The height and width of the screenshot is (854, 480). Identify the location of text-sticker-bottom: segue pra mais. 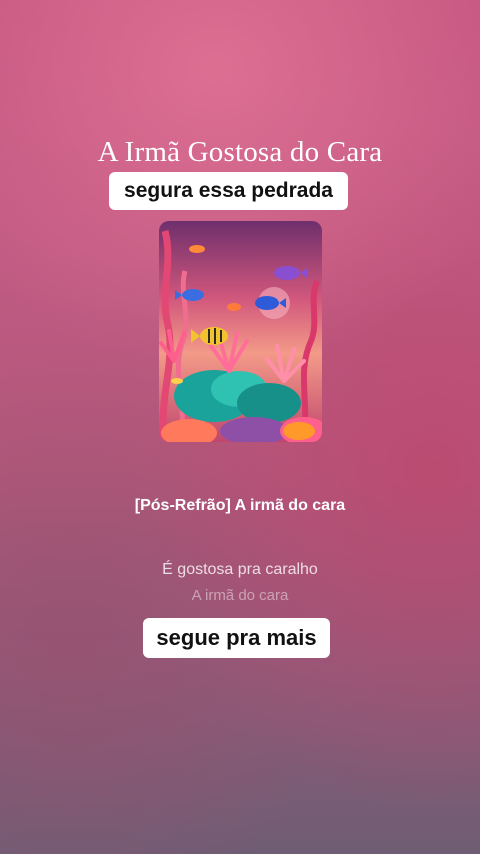
(236, 638).